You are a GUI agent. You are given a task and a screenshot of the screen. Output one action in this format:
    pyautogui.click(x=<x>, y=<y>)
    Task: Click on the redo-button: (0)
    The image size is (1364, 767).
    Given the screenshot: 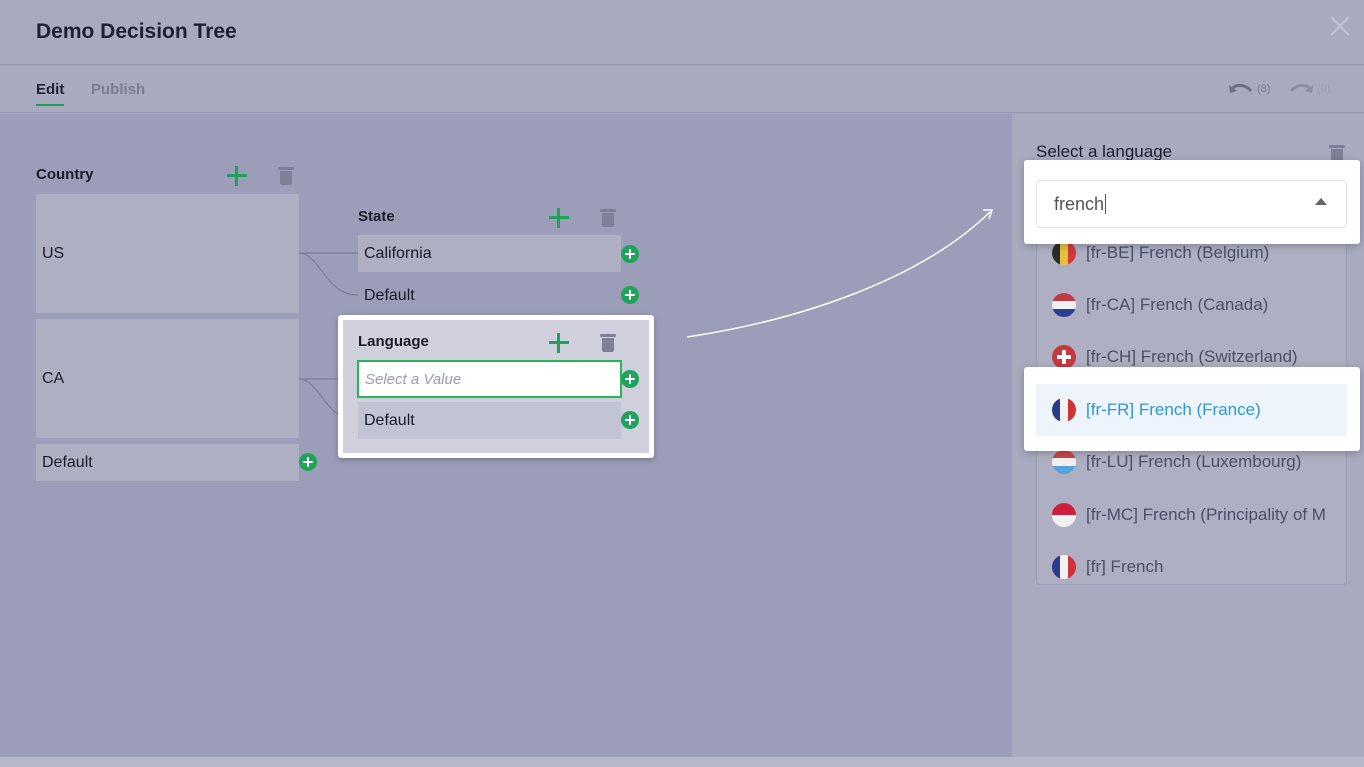 What is the action you would take?
    pyautogui.click(x=1309, y=89)
    